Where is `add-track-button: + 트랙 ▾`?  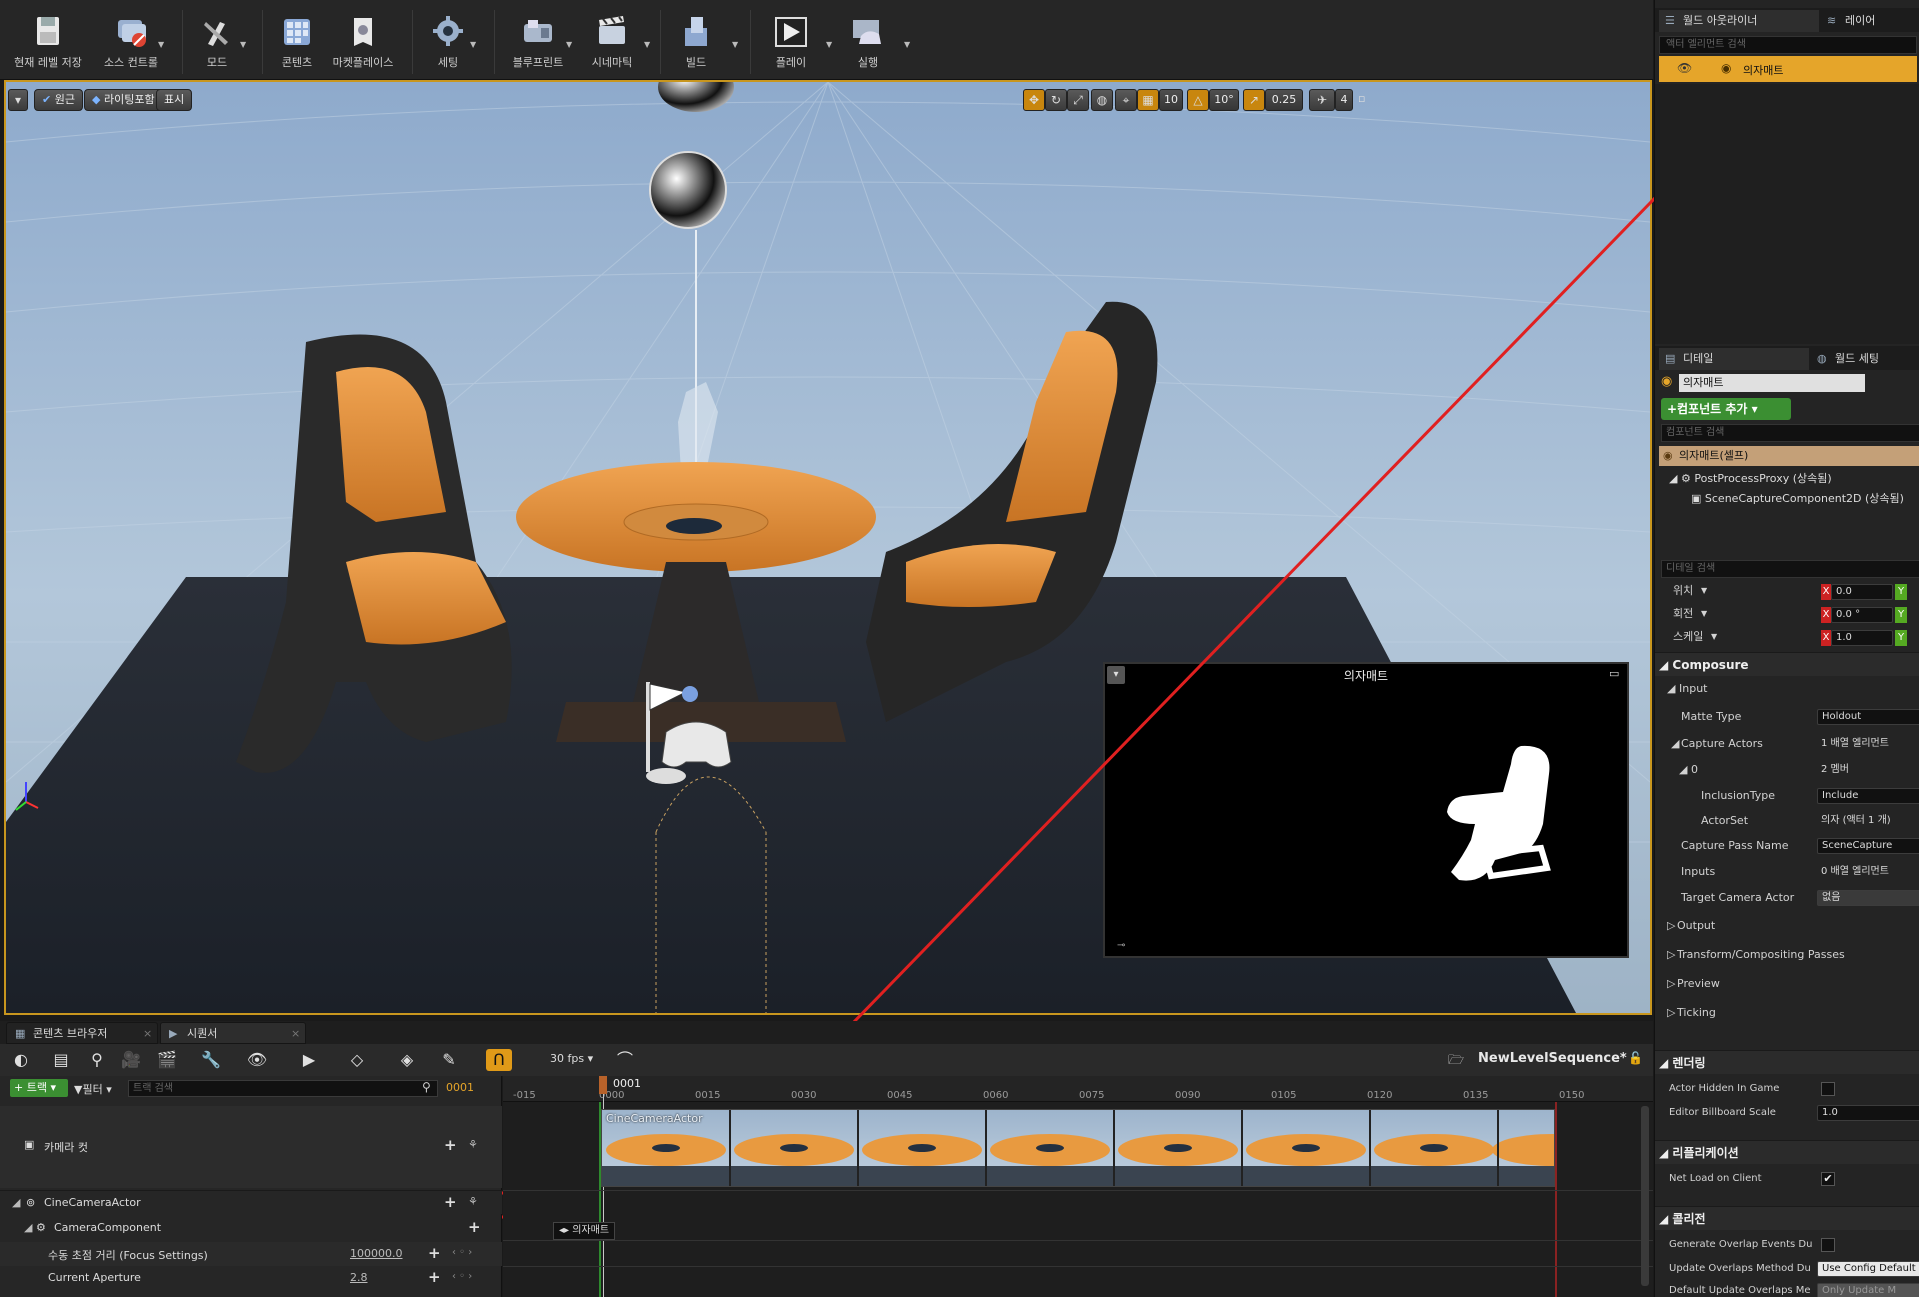
add-track-button: + 트랙 ▾ is located at coordinates (39, 1088).